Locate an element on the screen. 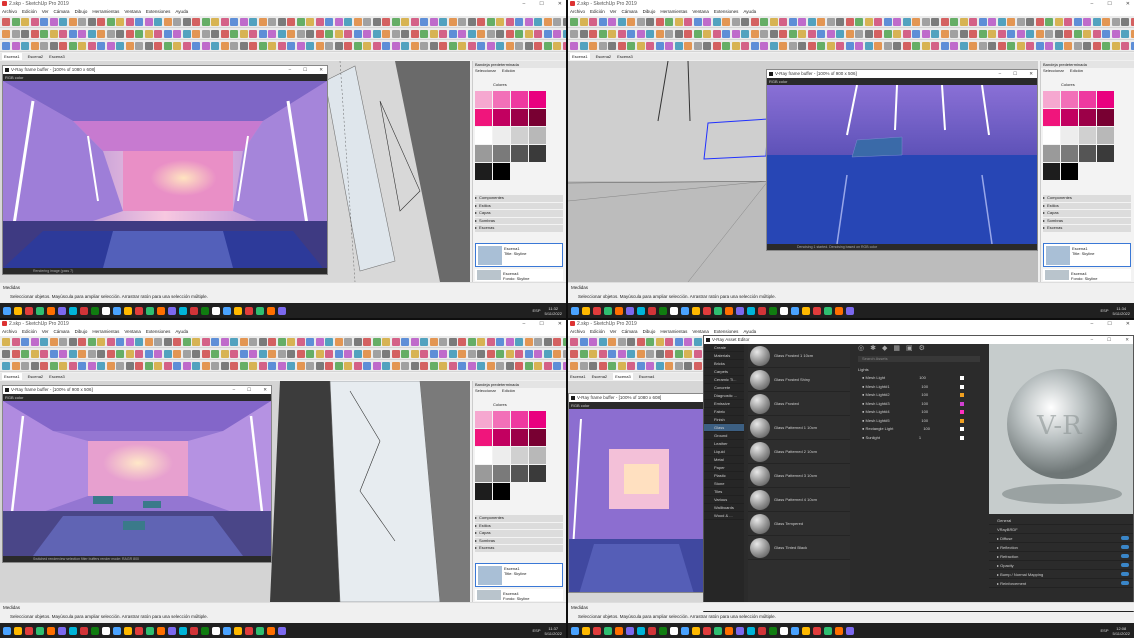 This screenshot has width=1134, height=638. material-category-item: Concrete is located at coordinates (724, 388).